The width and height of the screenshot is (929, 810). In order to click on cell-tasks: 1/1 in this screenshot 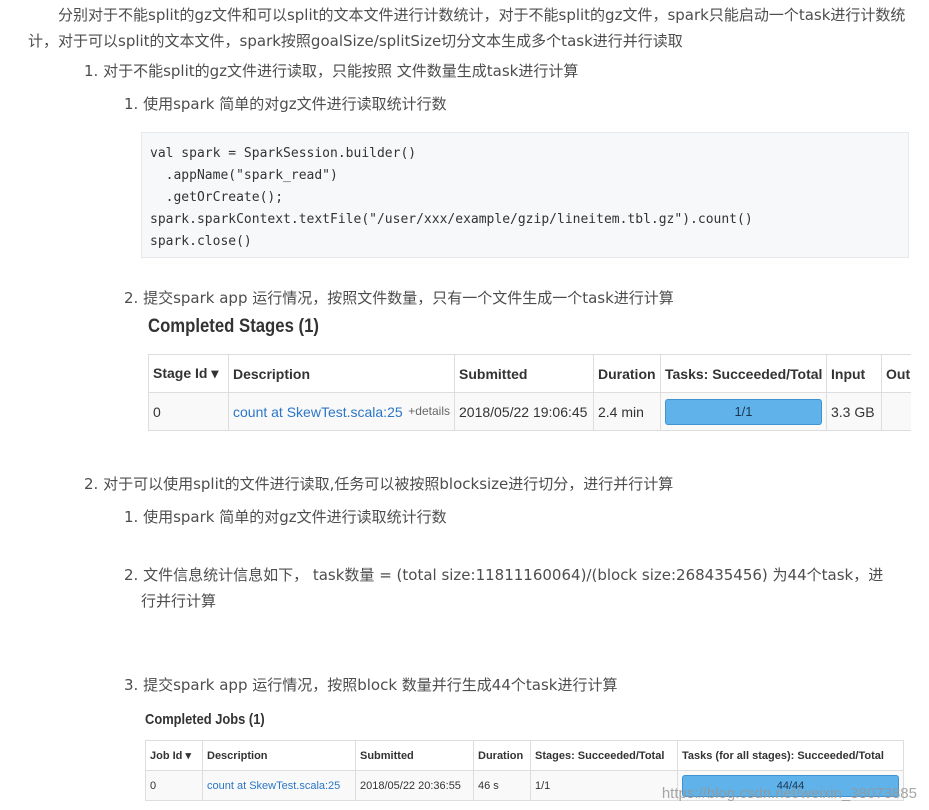, I will do `click(743, 411)`.